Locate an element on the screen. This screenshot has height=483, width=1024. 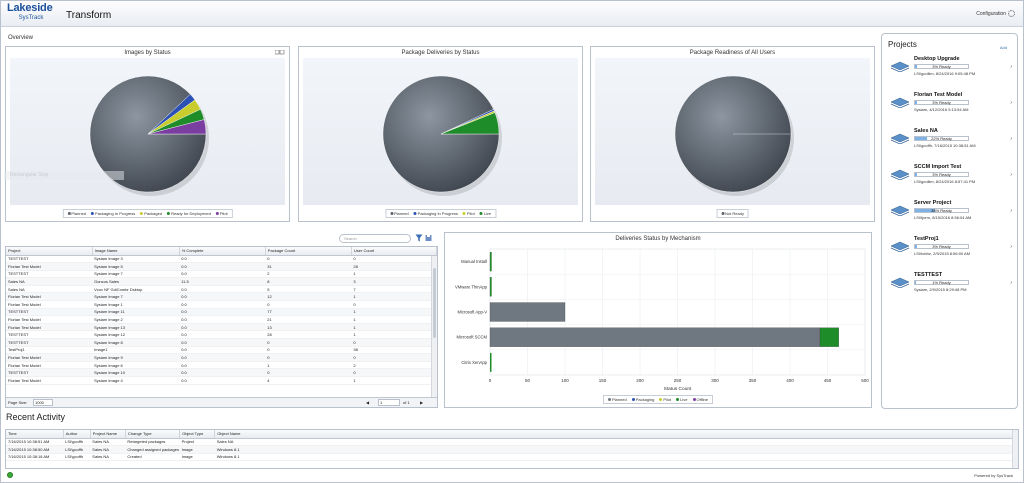
column-header: % Complete is located at coordinates (222, 251).